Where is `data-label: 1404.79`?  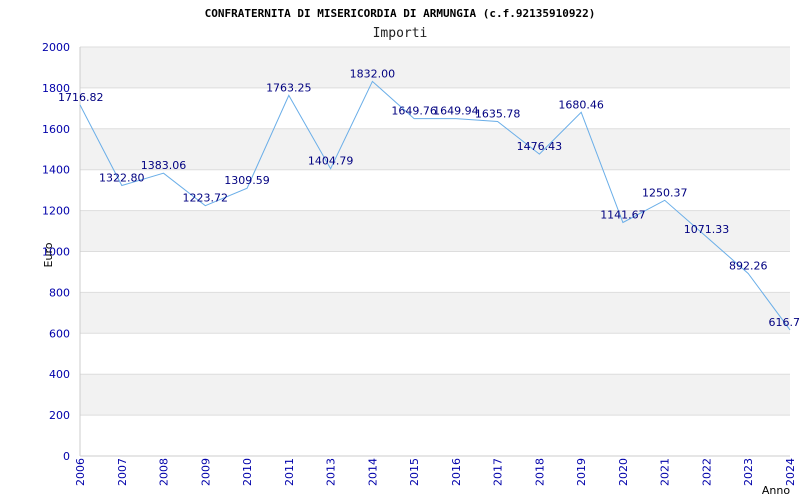 data-label: 1404.79 is located at coordinates (331, 161).